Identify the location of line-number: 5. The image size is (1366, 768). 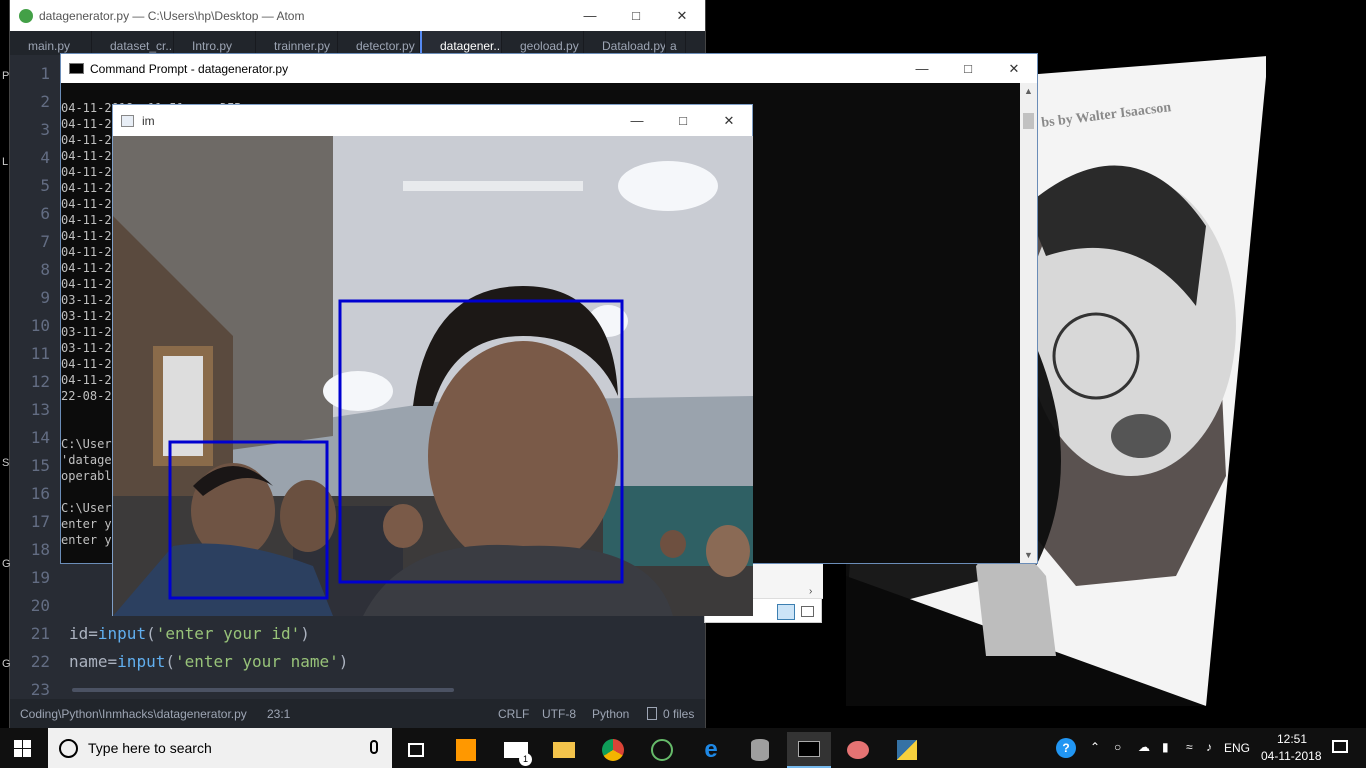
(45, 185).